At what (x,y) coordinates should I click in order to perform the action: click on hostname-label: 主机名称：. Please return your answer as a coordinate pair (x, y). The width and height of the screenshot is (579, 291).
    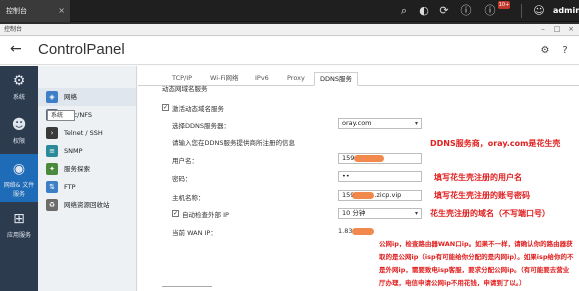
    Looking at the image, I should click on (188, 198).